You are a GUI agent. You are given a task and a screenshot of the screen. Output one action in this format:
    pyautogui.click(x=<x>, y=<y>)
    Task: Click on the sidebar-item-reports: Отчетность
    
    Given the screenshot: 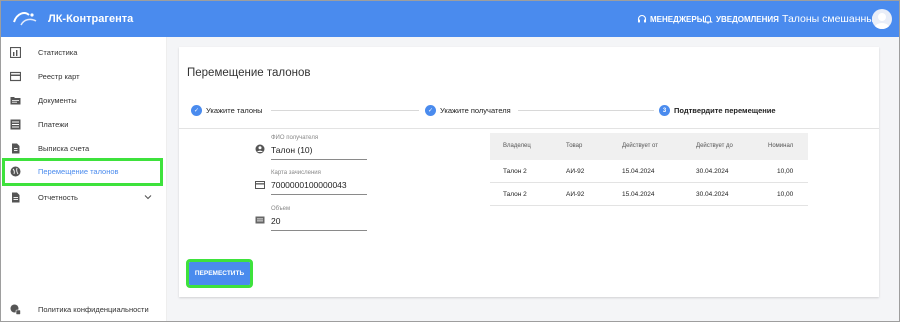 What is the action you would take?
    pyautogui.click(x=84, y=197)
    